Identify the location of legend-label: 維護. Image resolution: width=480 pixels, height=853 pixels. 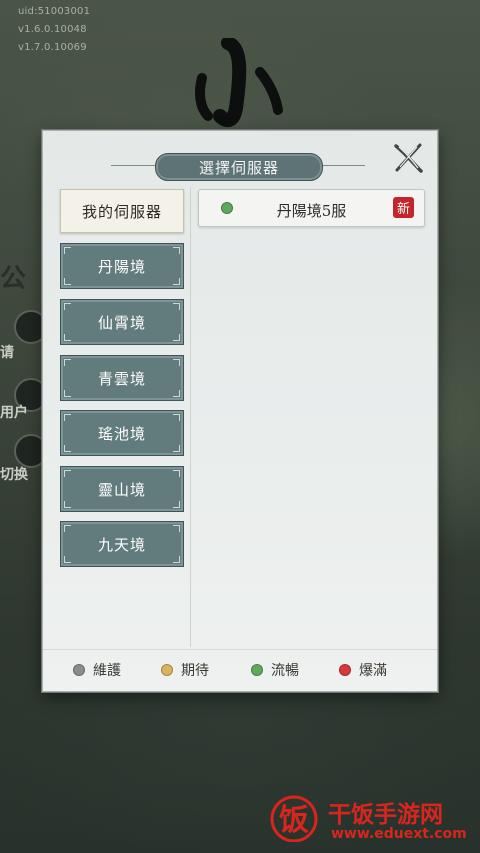
(107, 671).